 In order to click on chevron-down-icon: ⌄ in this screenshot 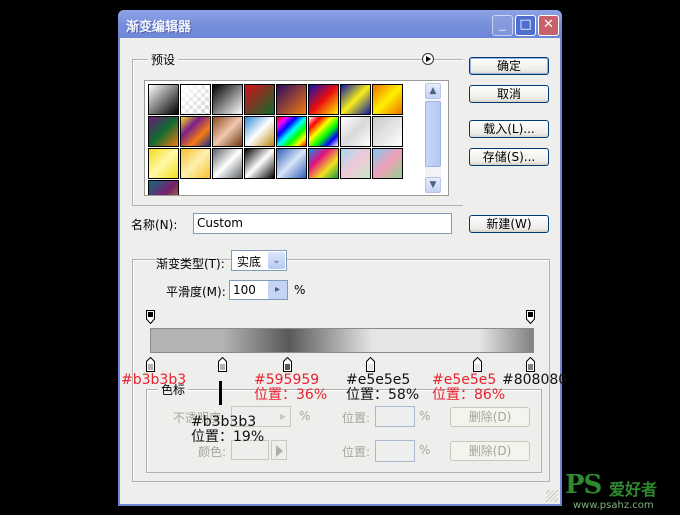, I will do `click(276, 260)`.